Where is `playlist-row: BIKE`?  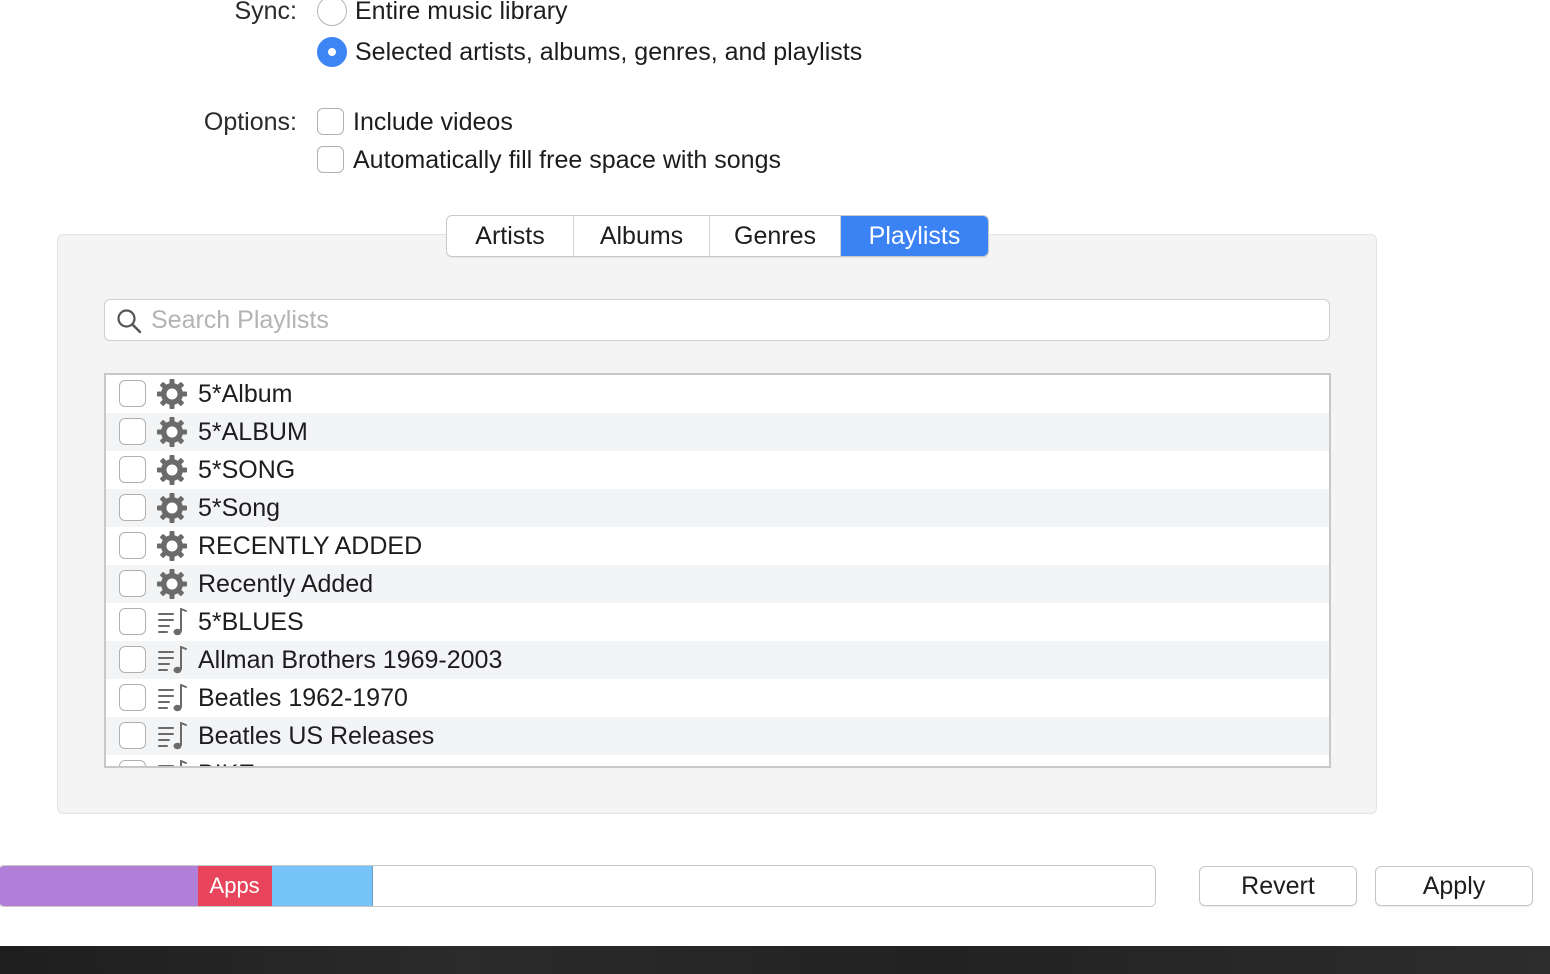
playlist-row: BIKE is located at coordinates (717, 760).